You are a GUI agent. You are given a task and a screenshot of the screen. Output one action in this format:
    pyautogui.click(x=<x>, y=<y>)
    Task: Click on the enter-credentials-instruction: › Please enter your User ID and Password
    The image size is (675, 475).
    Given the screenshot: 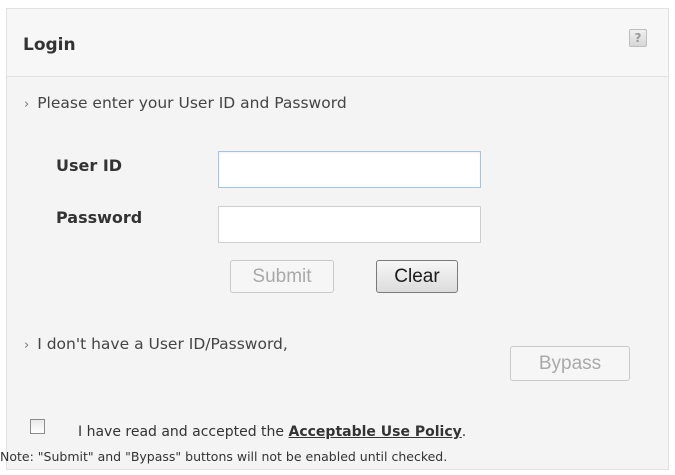 What is the action you would take?
    pyautogui.click(x=185, y=103)
    